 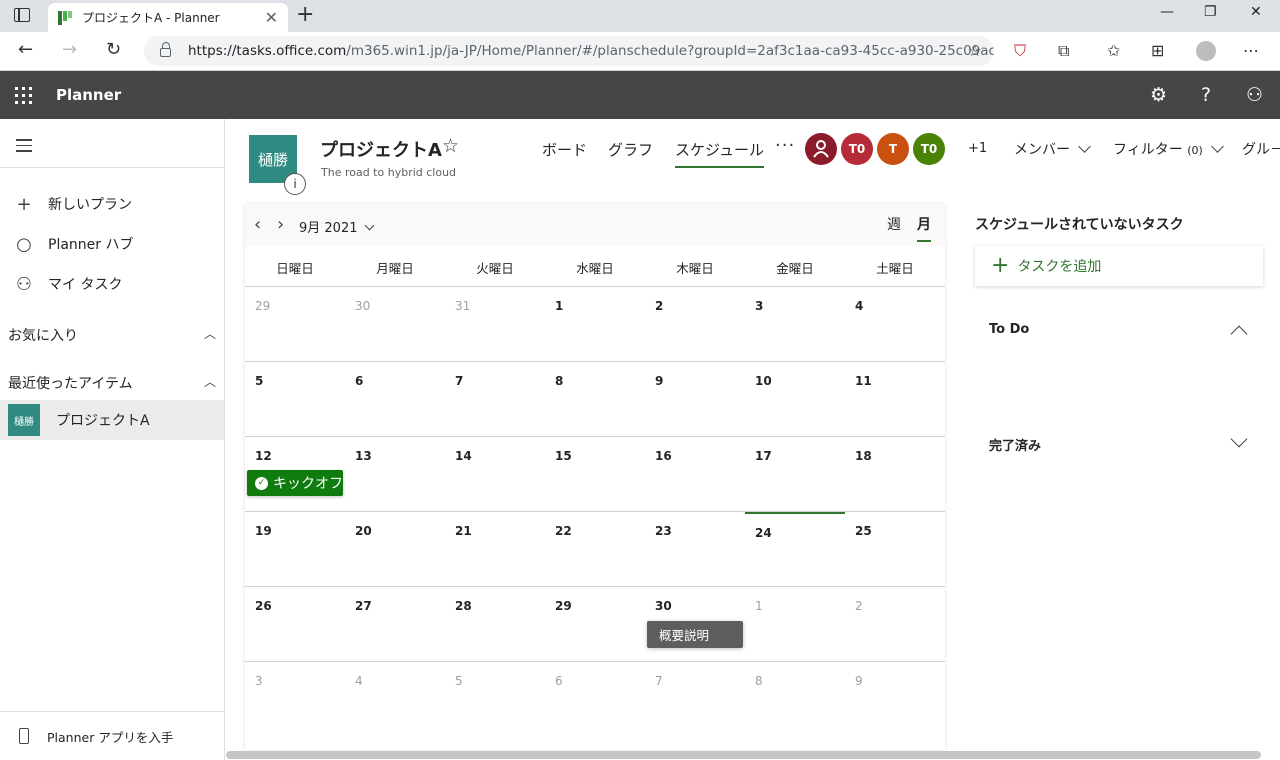 What do you see at coordinates (763, 456) in the screenshot?
I see `calendar-day: 17` at bounding box center [763, 456].